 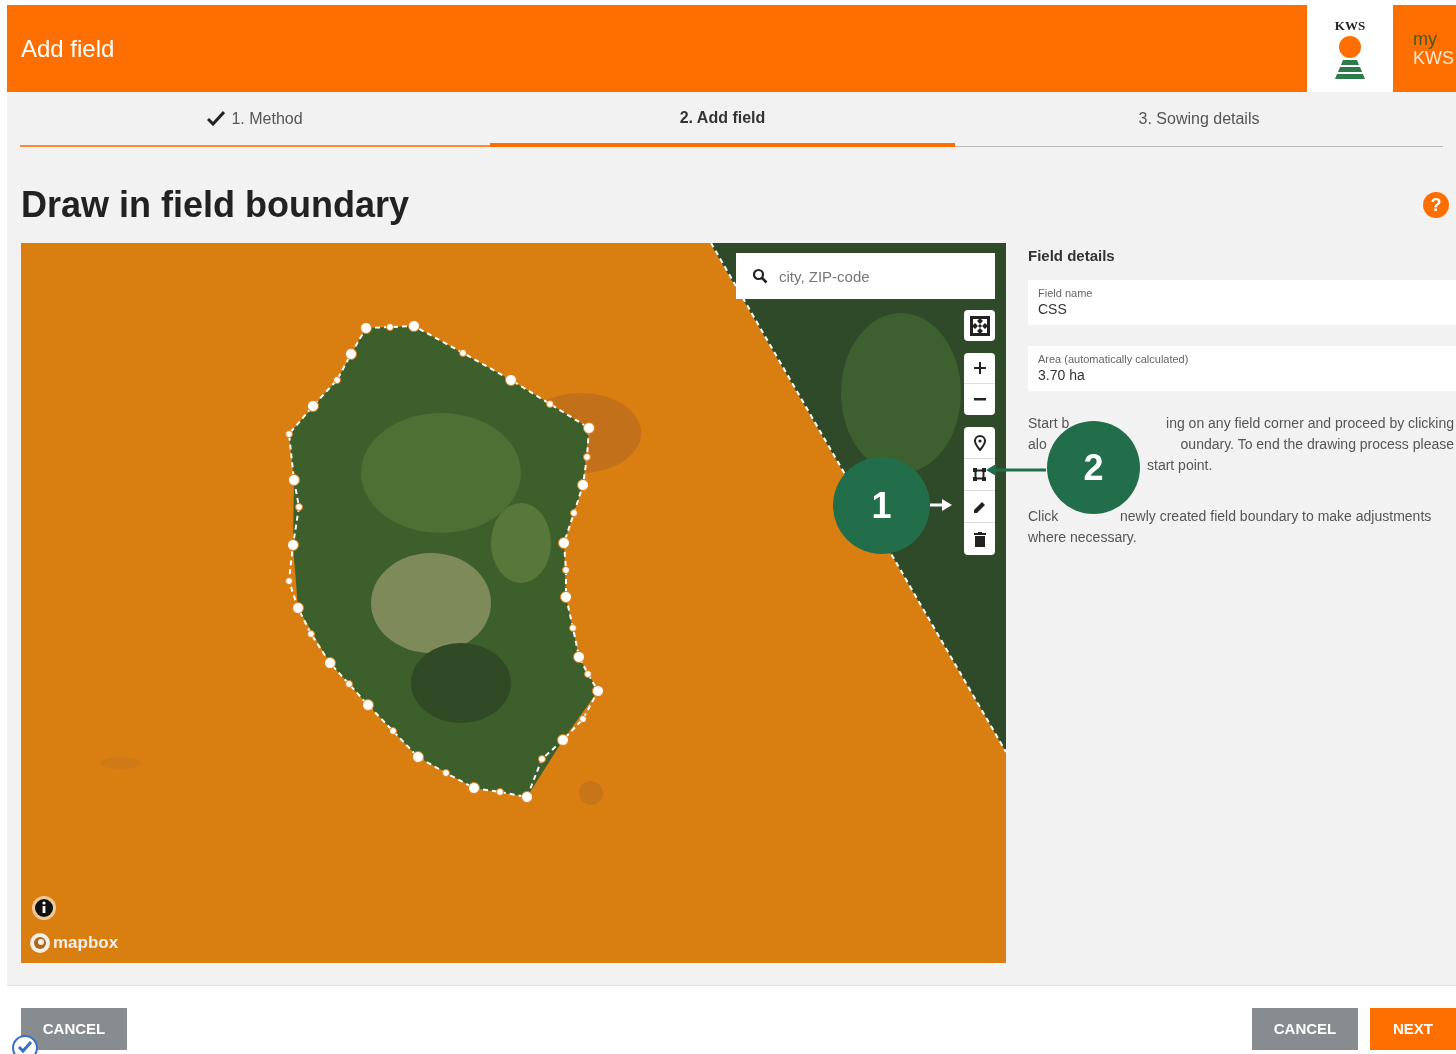 I want to click on step-tab: 2. Add field, so click(x=722, y=119).